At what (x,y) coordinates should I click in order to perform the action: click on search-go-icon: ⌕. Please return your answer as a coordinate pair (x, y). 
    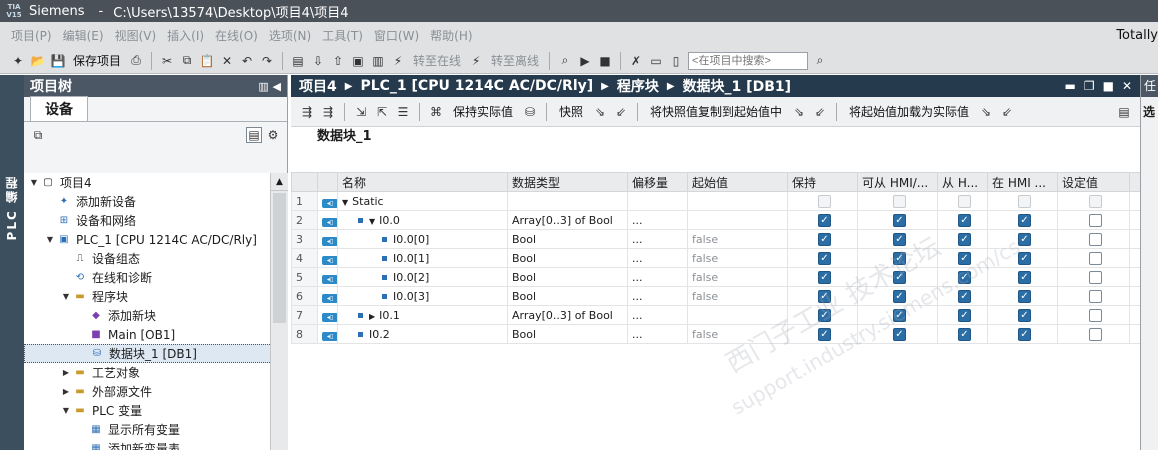
    Looking at the image, I should click on (820, 61).